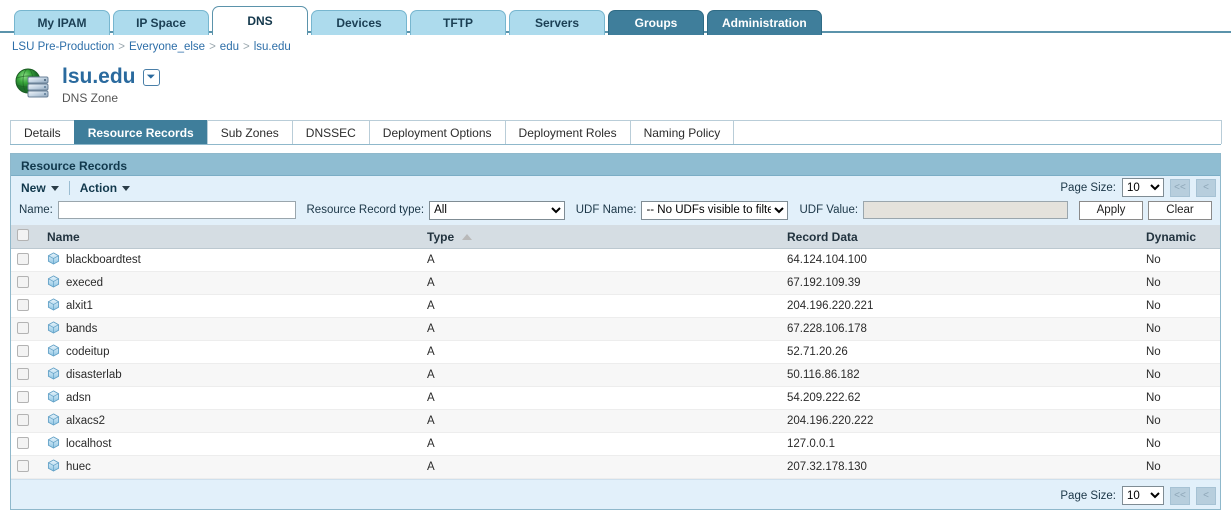 This screenshot has height=527, width=1231. What do you see at coordinates (231, 375) in the screenshot?
I see `cell-name: disasterlab` at bounding box center [231, 375].